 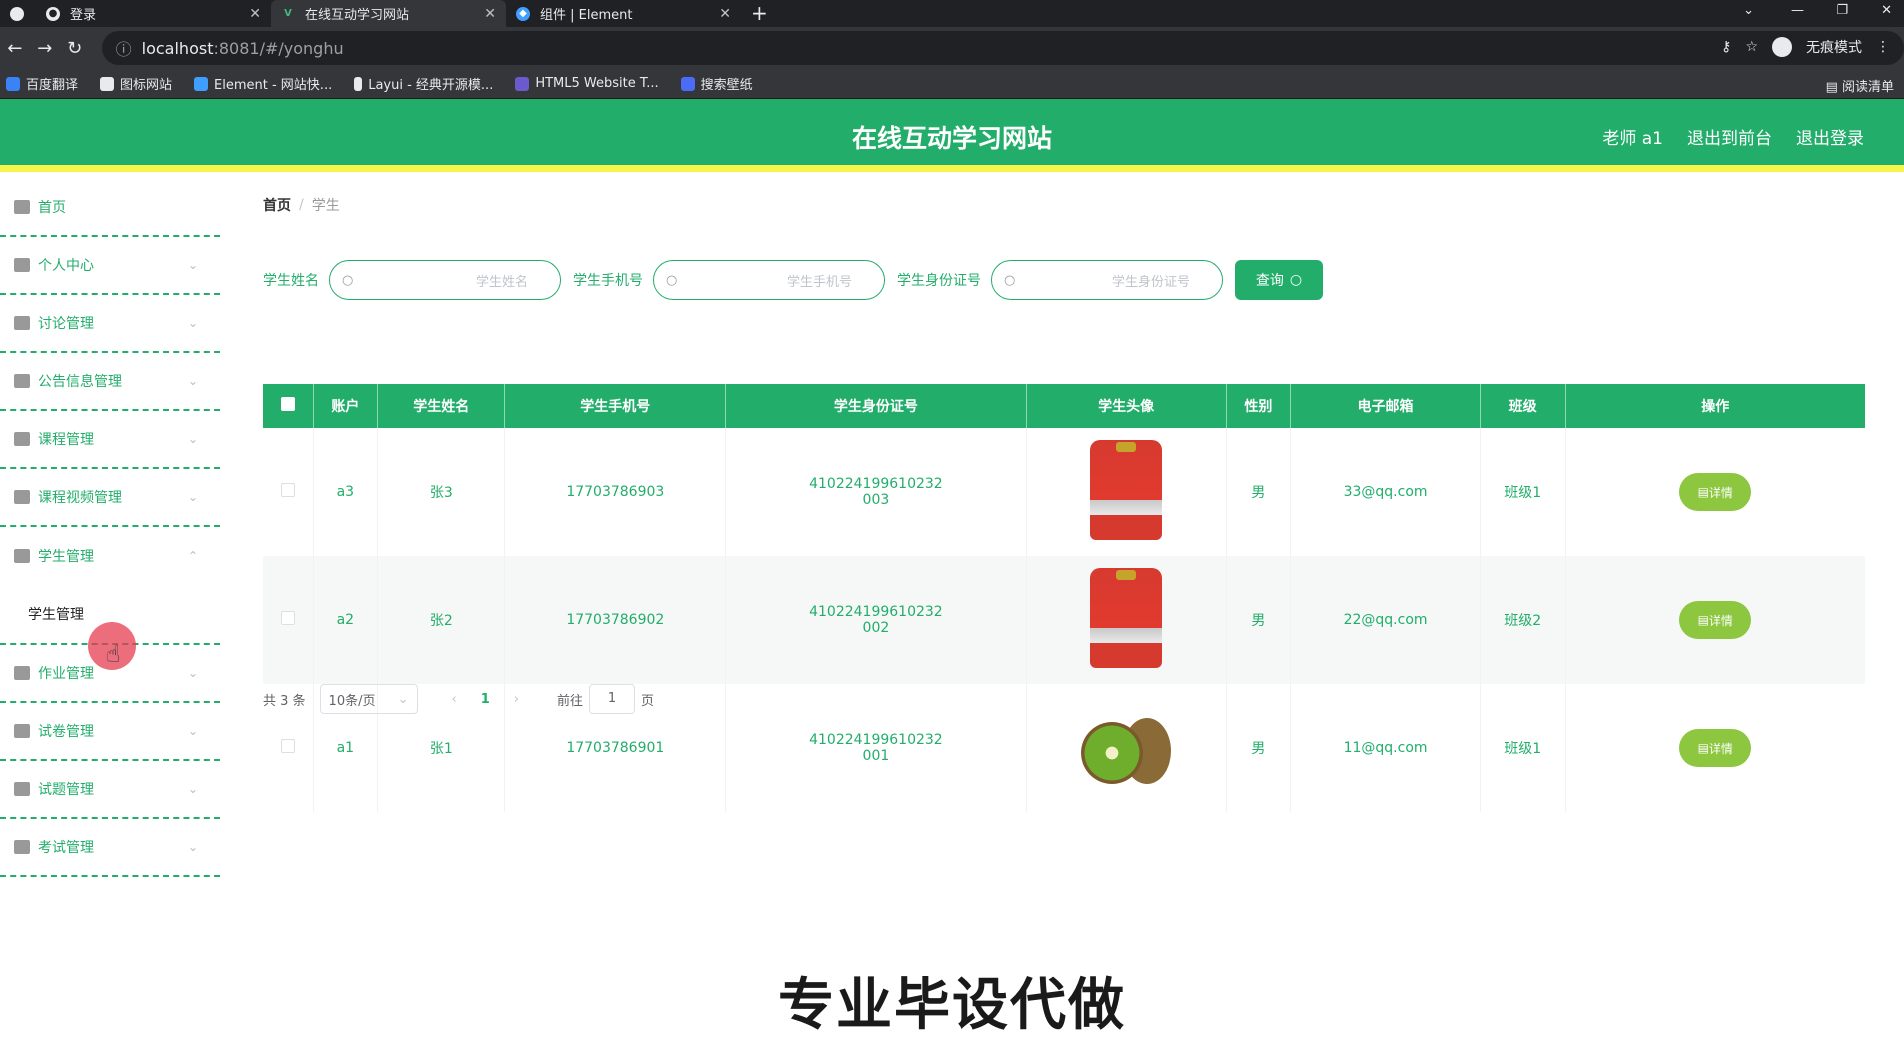 I want to click on forward-button: →, so click(x=45, y=48).